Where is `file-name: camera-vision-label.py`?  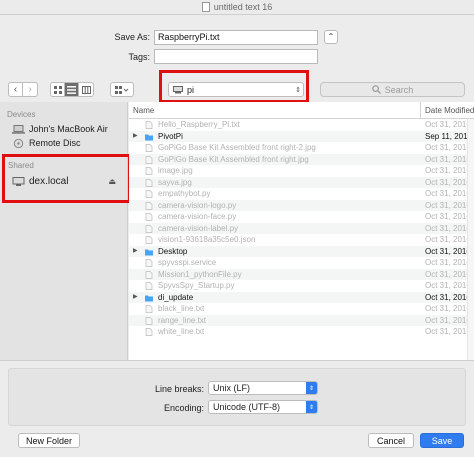 file-name: camera-vision-label.py is located at coordinates (198, 228).